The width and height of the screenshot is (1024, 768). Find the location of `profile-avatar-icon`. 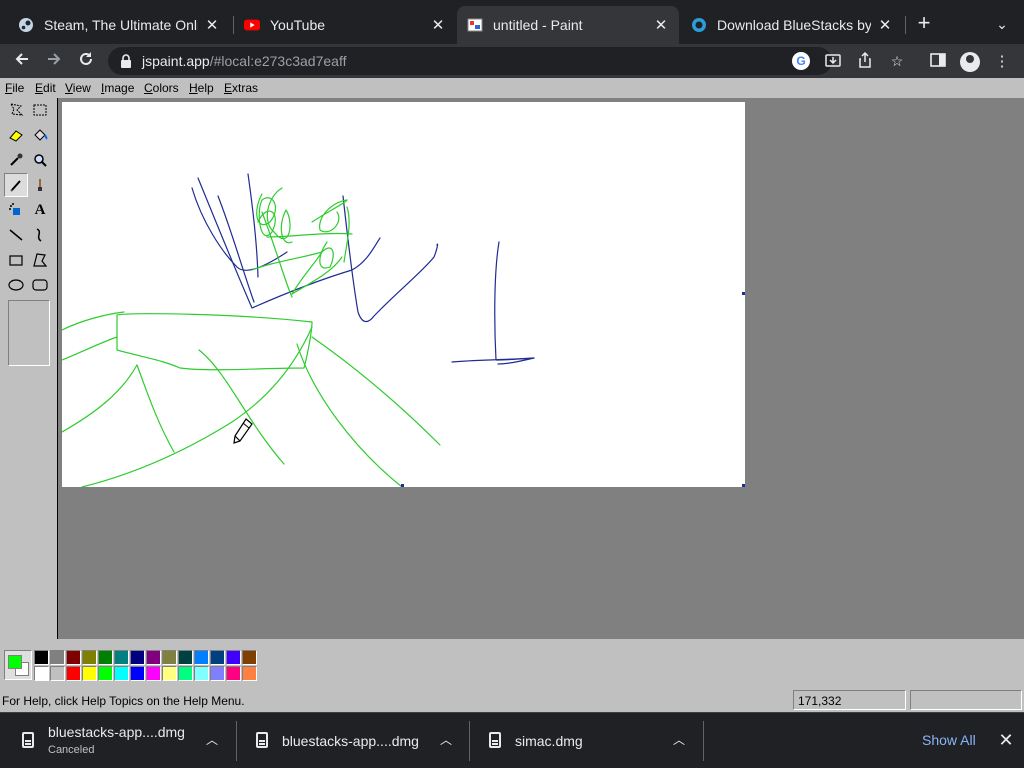

profile-avatar-icon is located at coordinates (970, 62).